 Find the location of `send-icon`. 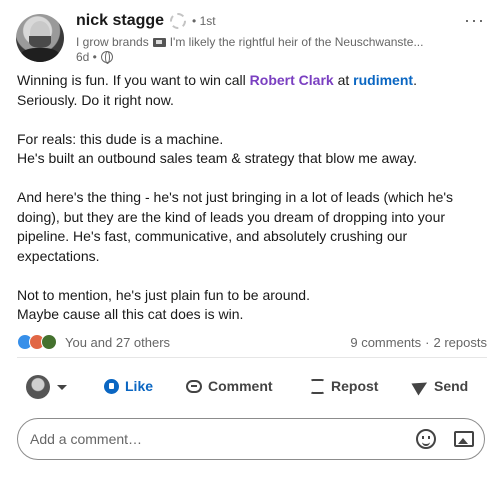

send-icon is located at coordinates (421, 386).